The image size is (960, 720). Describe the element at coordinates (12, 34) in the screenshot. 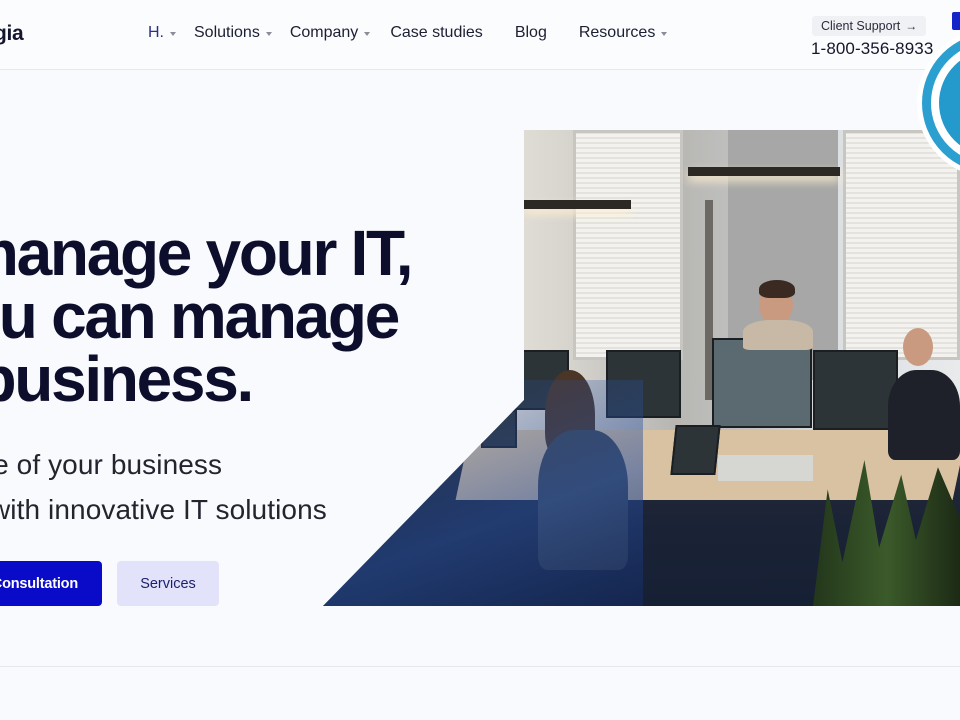

I see `site-logo: gia` at that location.